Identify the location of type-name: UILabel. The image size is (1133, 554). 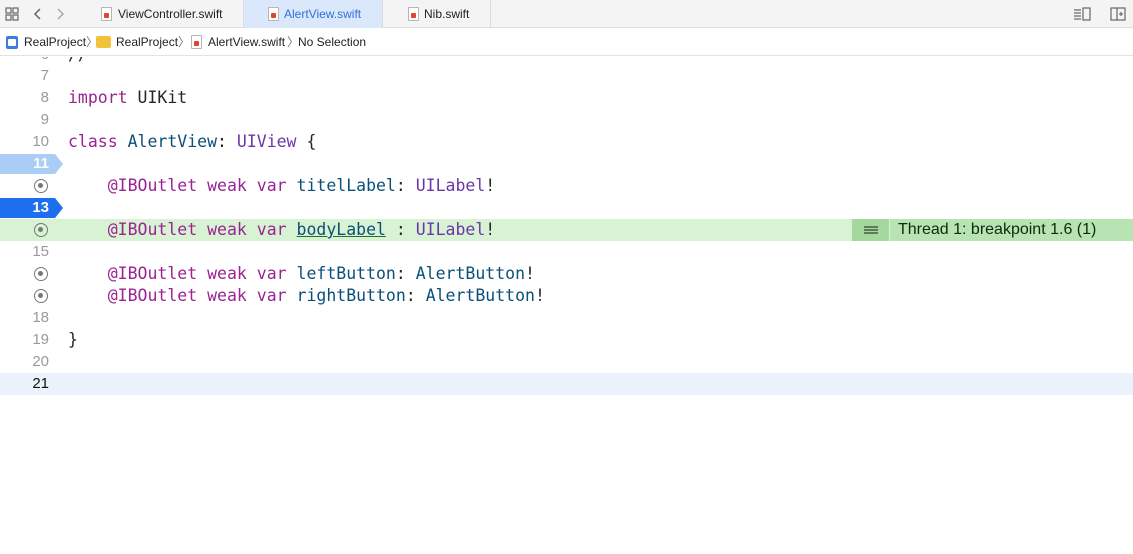
(450, 185).